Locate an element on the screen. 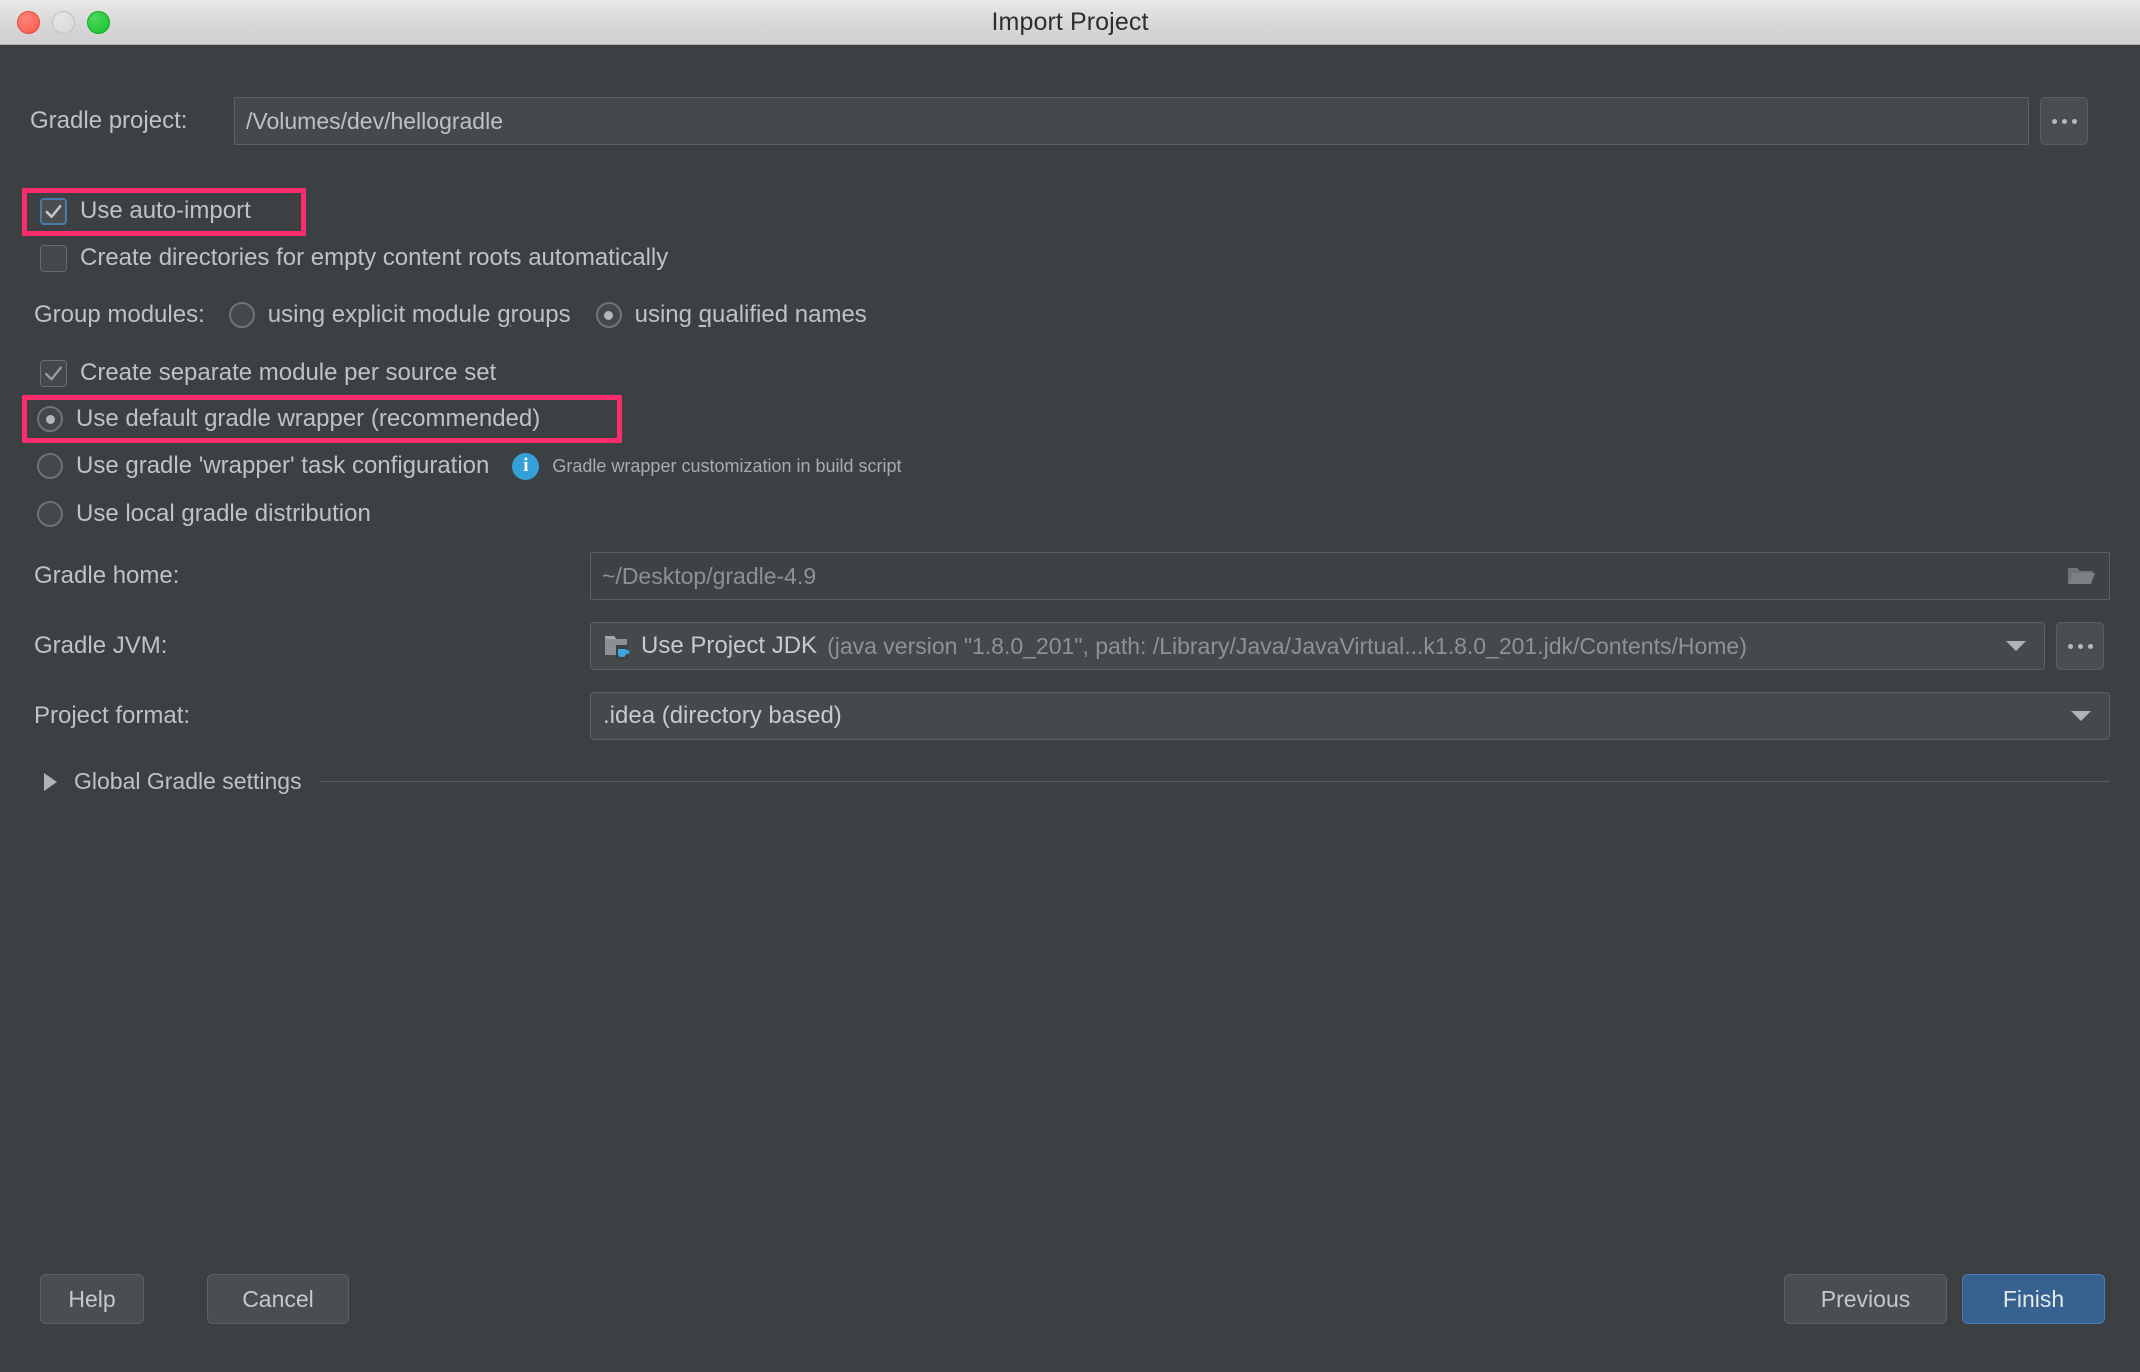 The image size is (2140, 1372). project-format-label: Project format: is located at coordinates (112, 715).